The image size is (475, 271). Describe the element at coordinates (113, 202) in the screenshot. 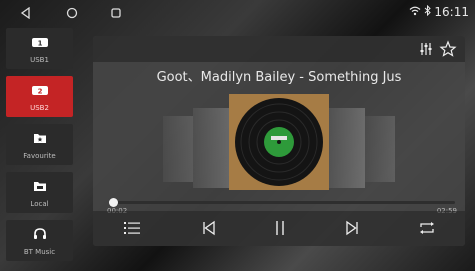

I see `progress-knob` at that location.